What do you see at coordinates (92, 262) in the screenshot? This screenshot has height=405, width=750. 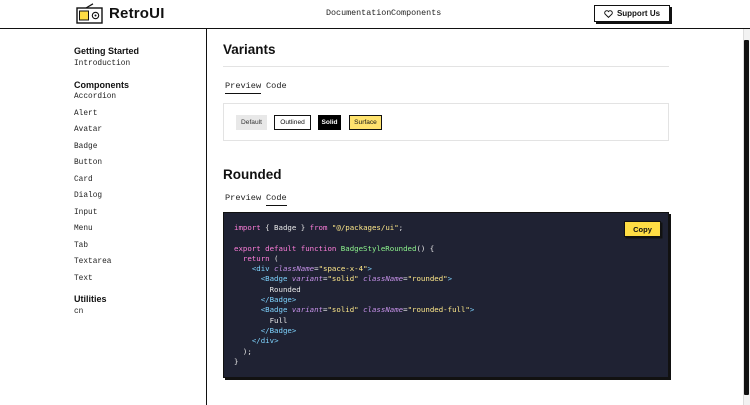 I see `sidebar-item-textarea: Textarea` at bounding box center [92, 262].